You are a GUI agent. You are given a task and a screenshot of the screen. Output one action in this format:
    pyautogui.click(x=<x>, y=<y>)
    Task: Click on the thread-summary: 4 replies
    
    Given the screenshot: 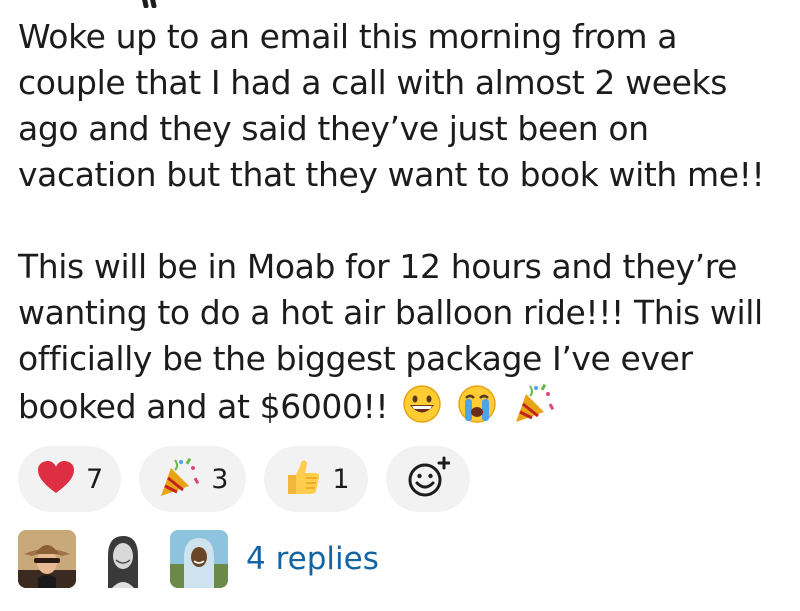 What is the action you would take?
    pyautogui.click(x=198, y=559)
    